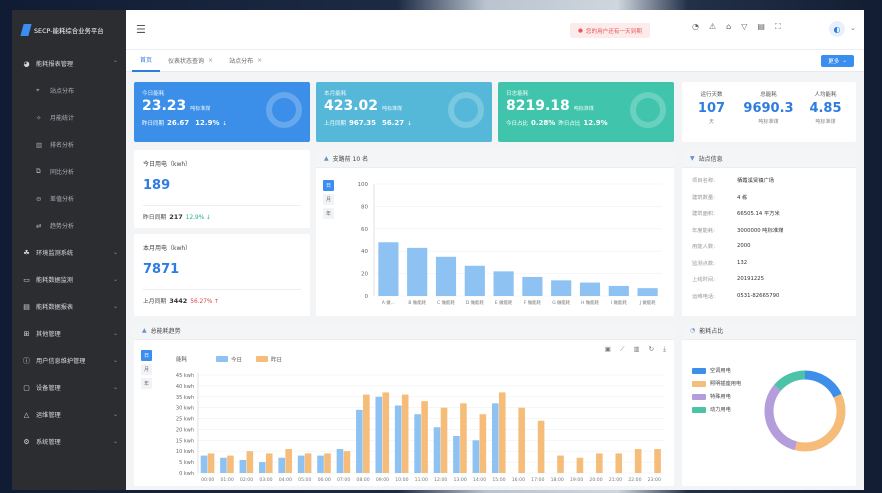  Describe the element at coordinates (141, 29) in the screenshot. I see `menu-toggle-icon: ☰` at that location.